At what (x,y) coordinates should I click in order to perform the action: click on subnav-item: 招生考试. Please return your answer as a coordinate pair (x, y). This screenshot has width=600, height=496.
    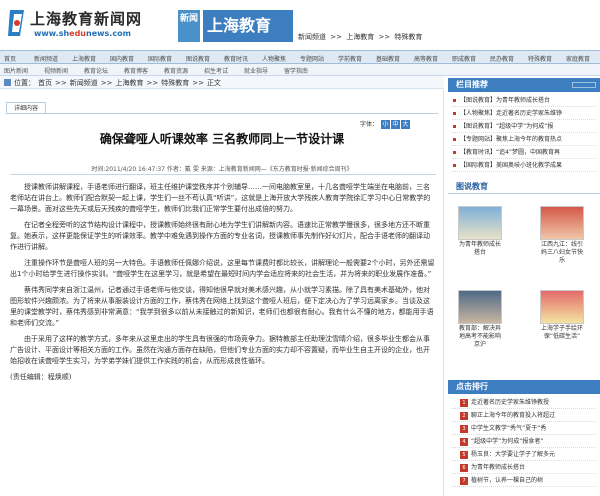
    Looking at the image, I should click on (216, 70).